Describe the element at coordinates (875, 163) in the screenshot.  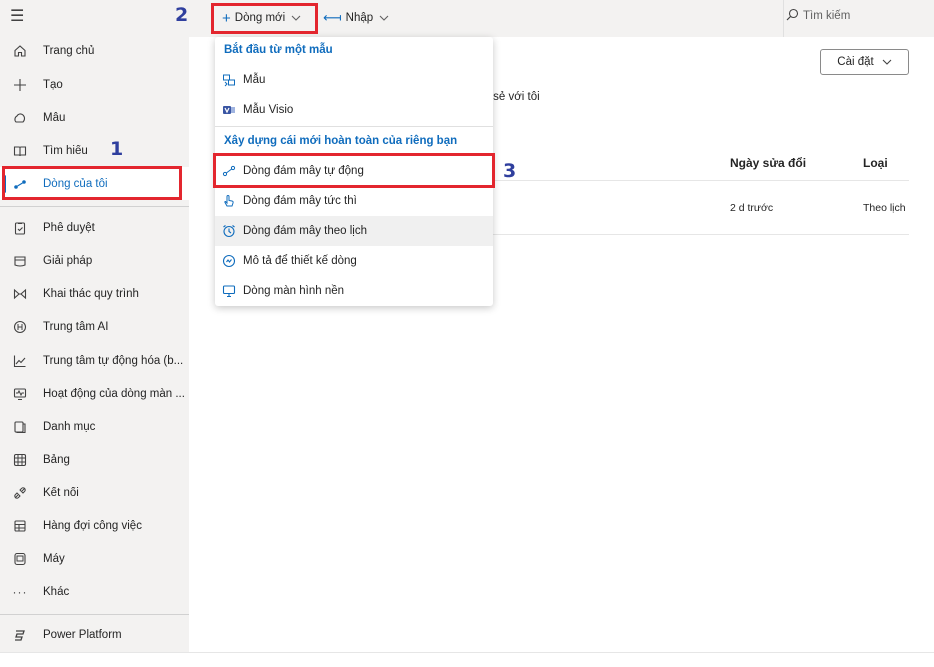
I see `column-header-type: Loại` at that location.